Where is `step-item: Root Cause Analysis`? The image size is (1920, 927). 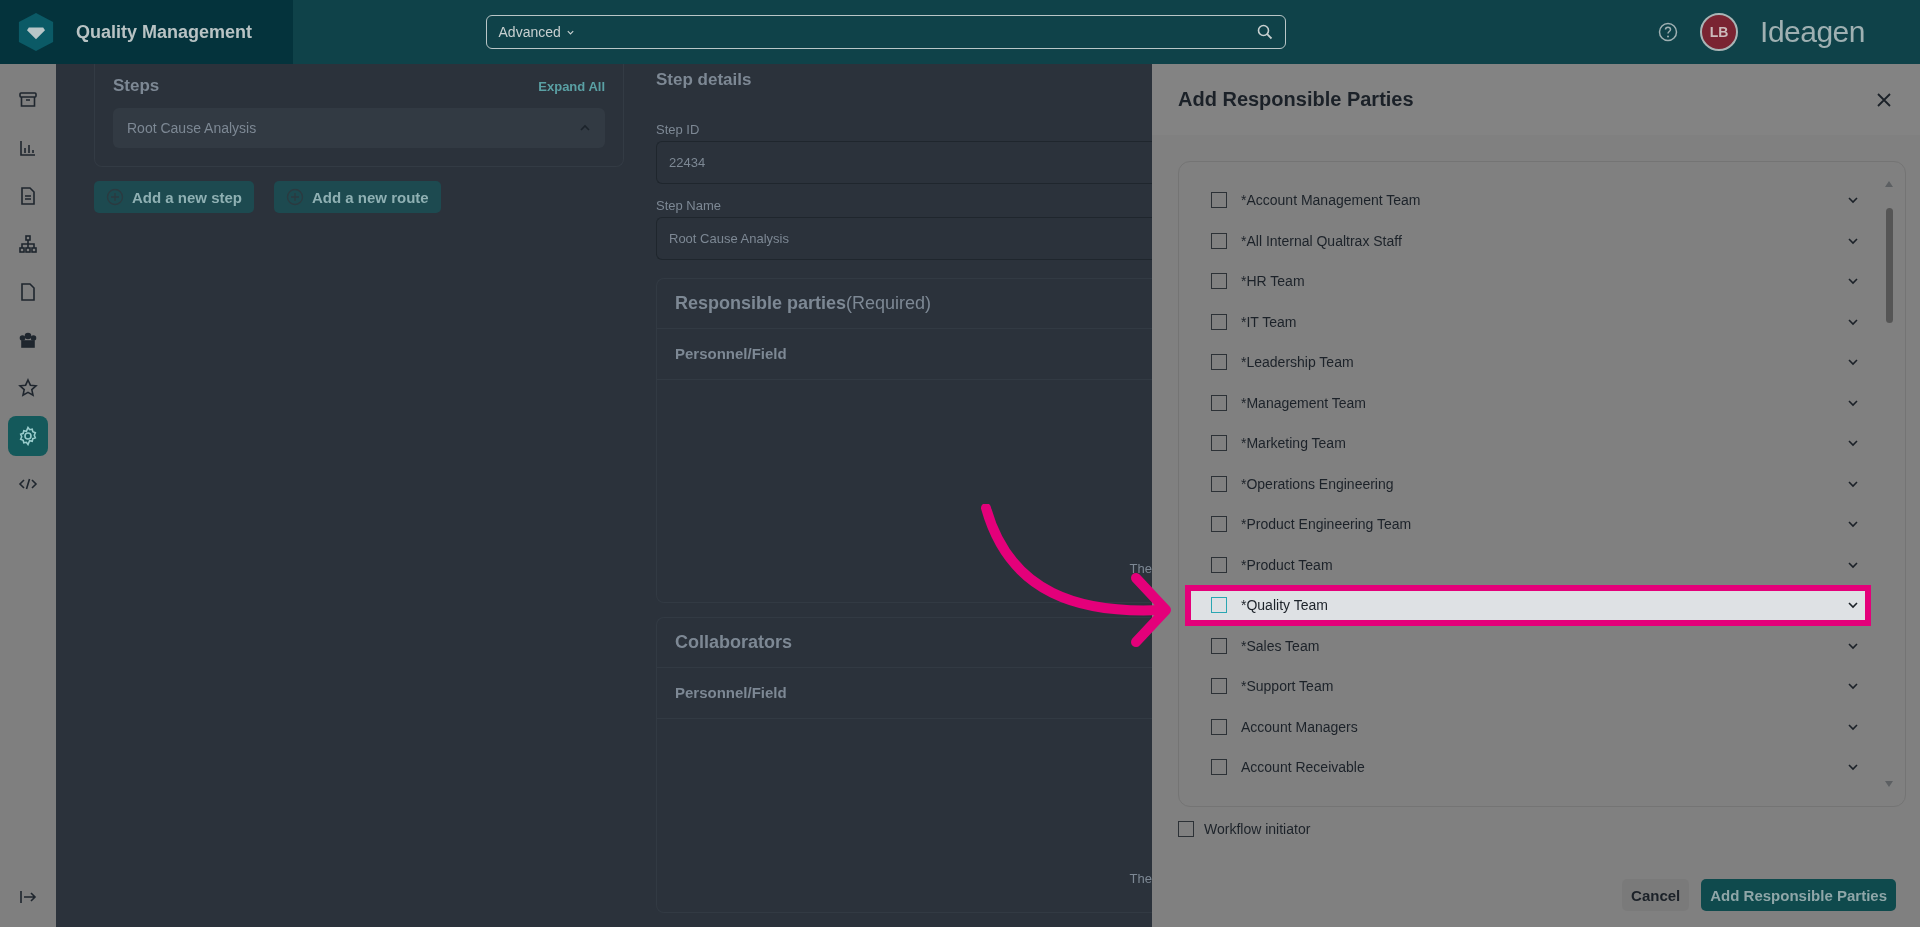
step-item: Root Cause Analysis is located at coordinates (359, 128).